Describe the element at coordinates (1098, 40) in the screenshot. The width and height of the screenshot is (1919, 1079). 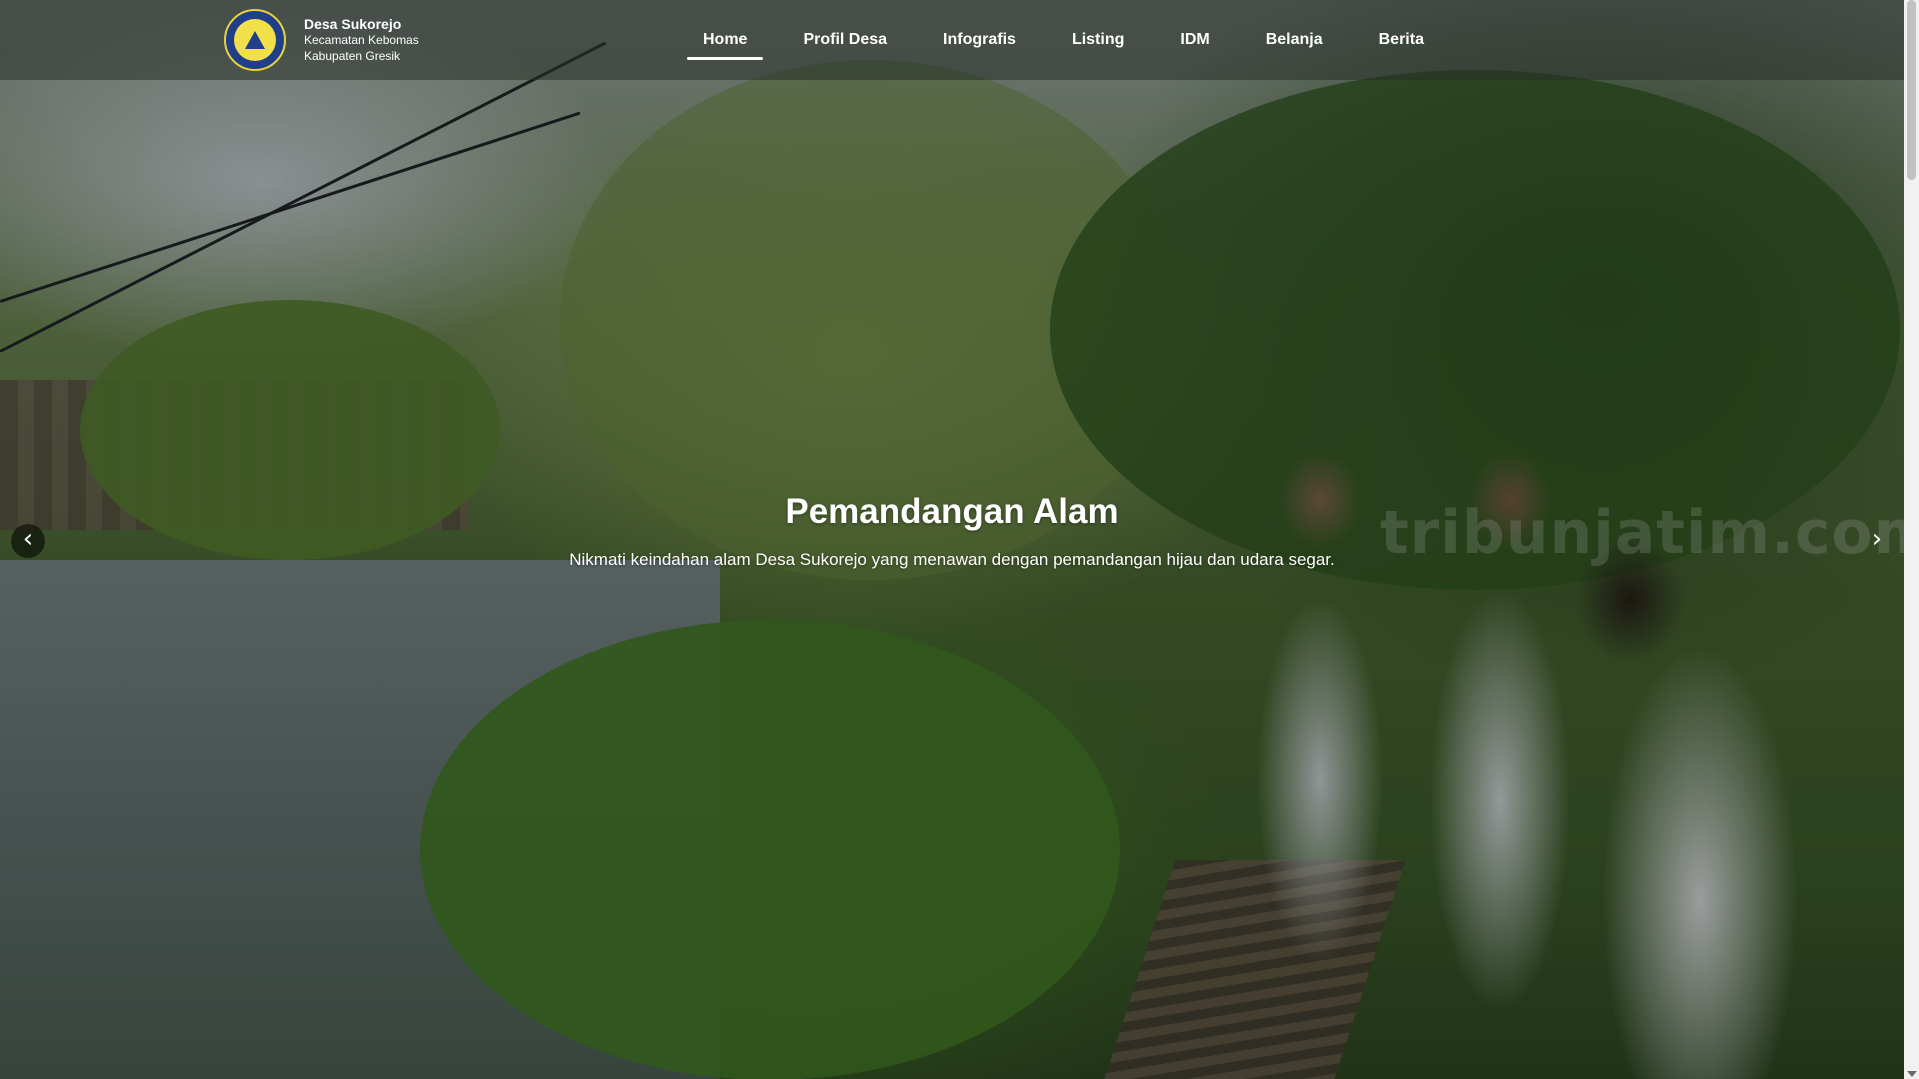
I see `nav-item-listing: Listing` at that location.